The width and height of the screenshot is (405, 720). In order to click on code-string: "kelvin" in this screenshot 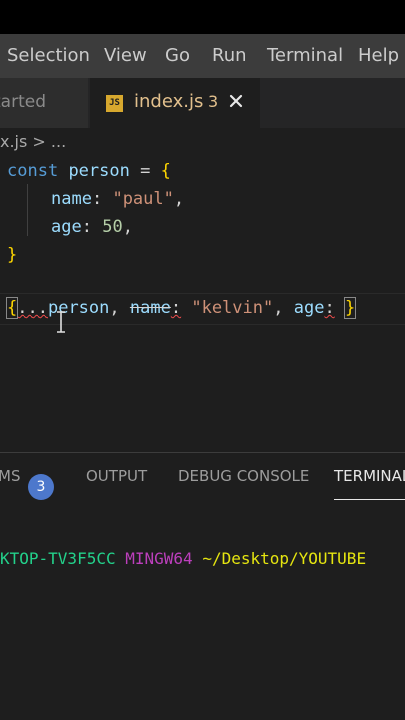, I will do `click(232, 308)`.